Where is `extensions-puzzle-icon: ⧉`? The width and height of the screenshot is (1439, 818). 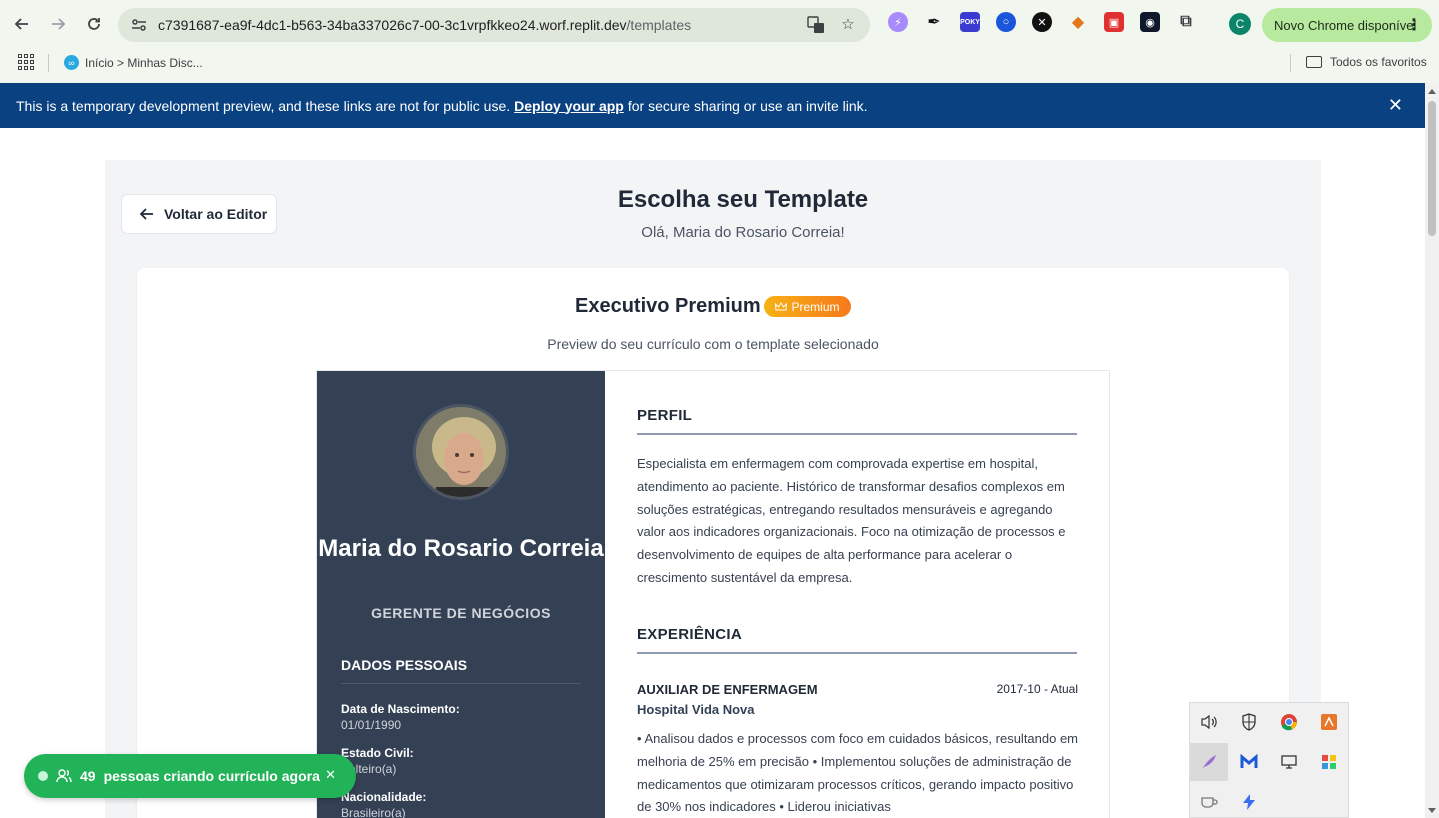
extensions-puzzle-icon: ⧉ is located at coordinates (1186, 22).